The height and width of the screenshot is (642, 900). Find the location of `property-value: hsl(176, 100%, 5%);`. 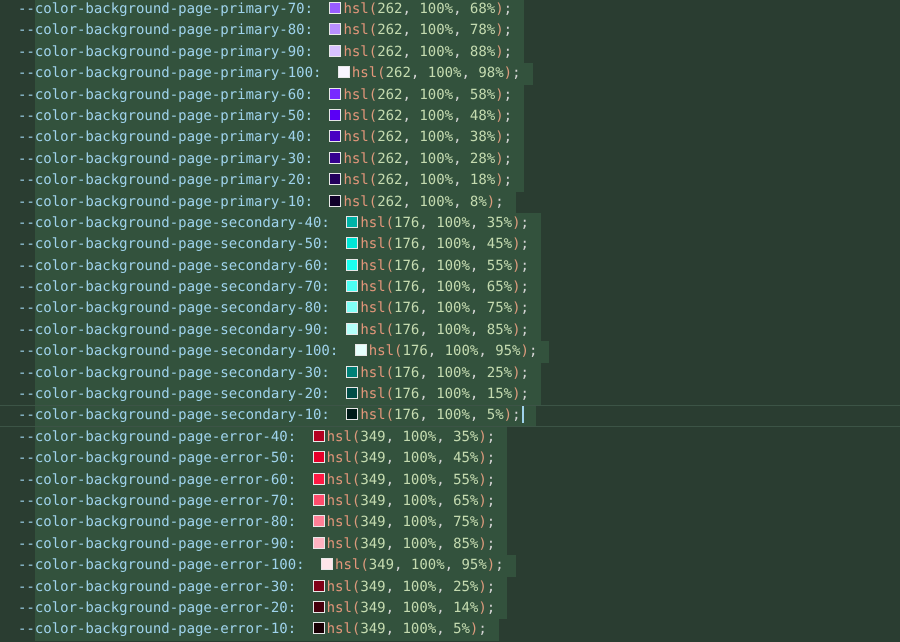

property-value: hsl(176, 100%, 5%); is located at coordinates (440, 415).